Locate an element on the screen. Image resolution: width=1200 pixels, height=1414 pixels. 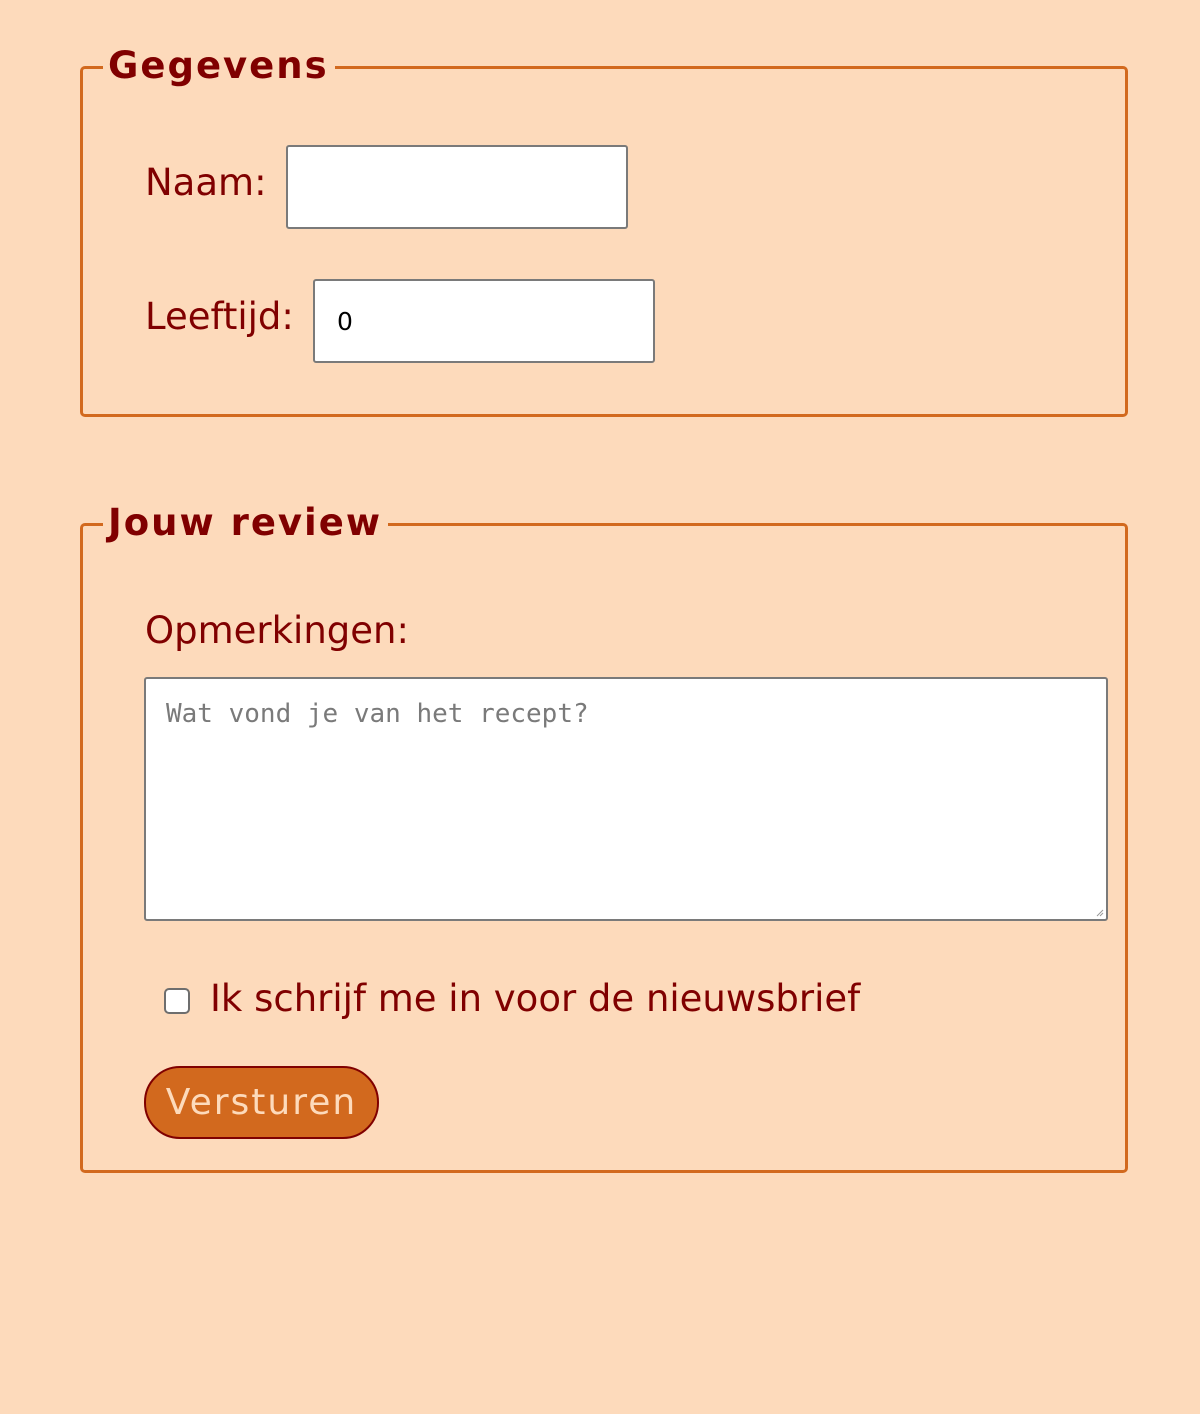
opmerkingen-placeholder: Wat vond je van het recept? is located at coordinates (377, 714).